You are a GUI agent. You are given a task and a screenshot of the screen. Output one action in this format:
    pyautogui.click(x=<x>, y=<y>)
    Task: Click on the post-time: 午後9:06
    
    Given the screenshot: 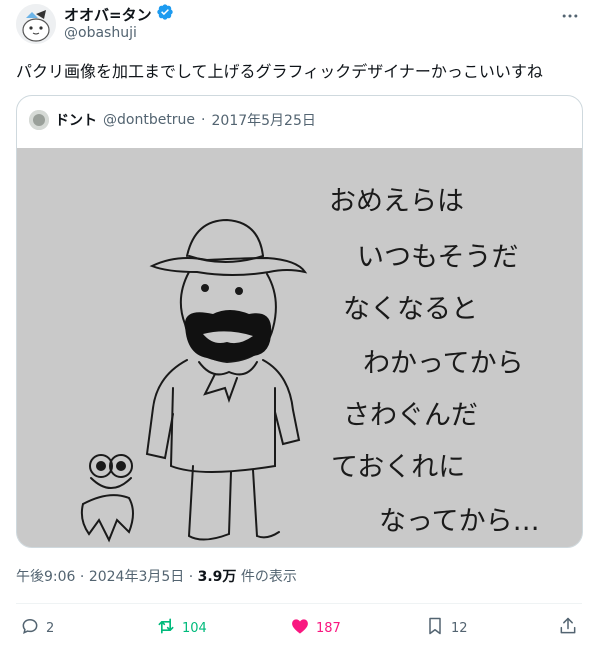 What is the action you would take?
    pyautogui.click(x=45, y=577)
    